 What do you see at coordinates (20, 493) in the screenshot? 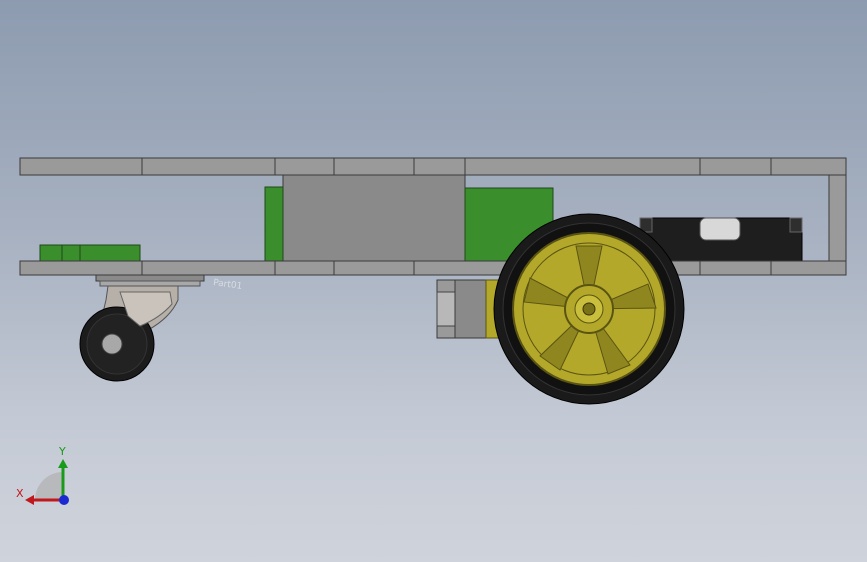
I see `triad-x-label: X` at bounding box center [20, 493].